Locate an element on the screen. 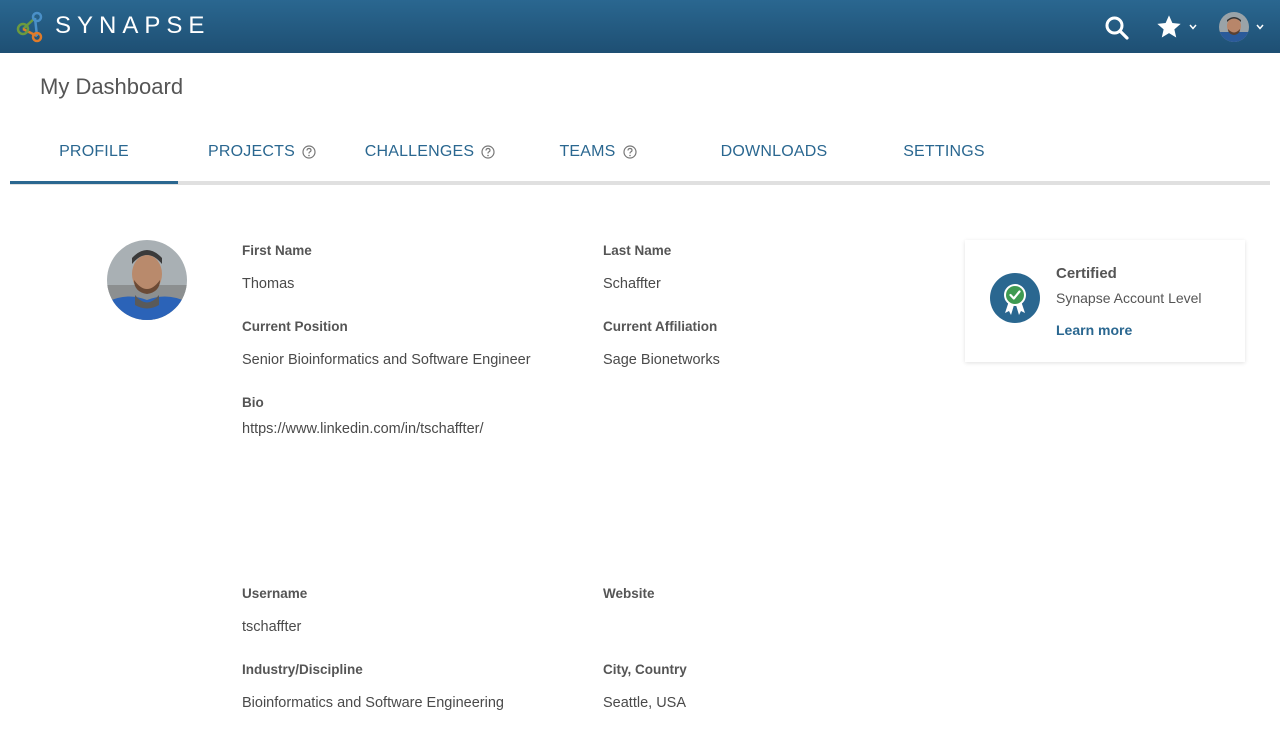  location-value: Seattle, USA is located at coordinates (645, 703).